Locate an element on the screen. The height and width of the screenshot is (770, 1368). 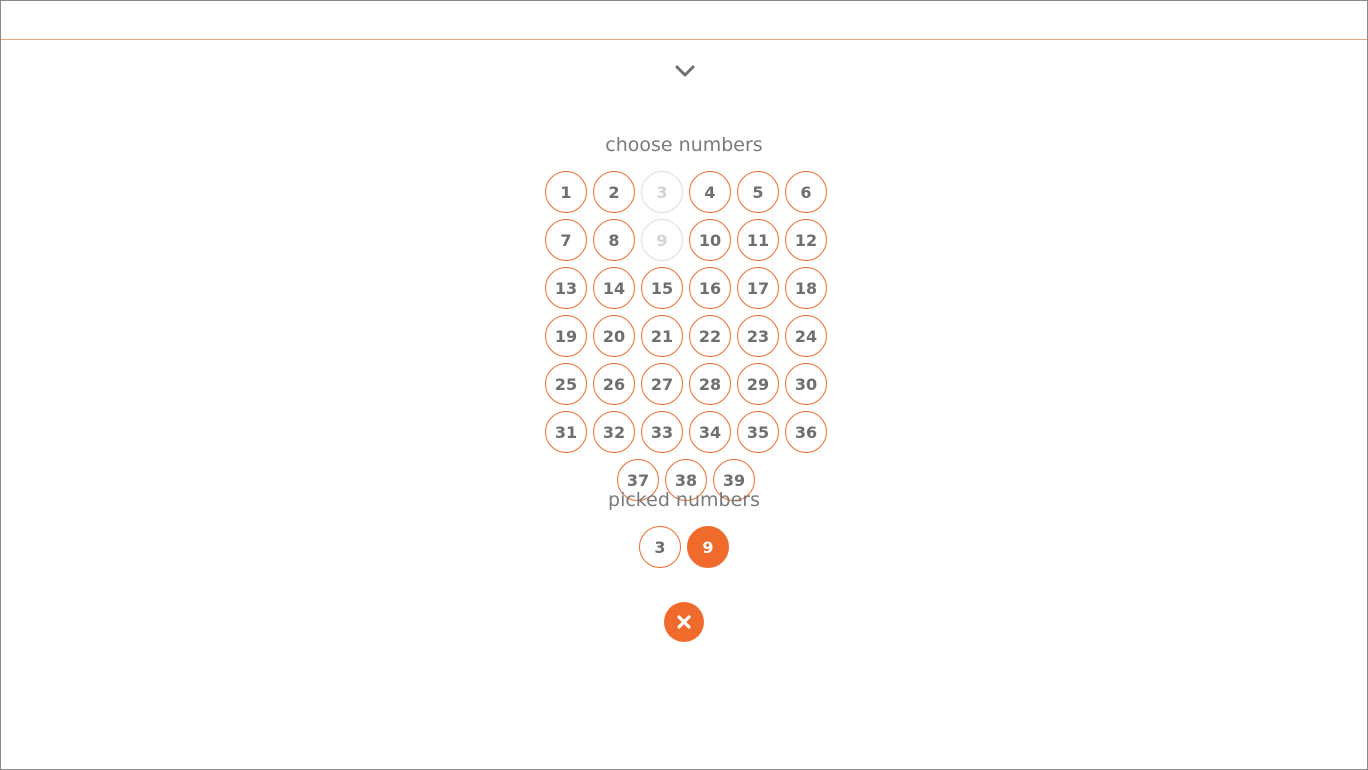
number-ball: 24 is located at coordinates (806, 336).